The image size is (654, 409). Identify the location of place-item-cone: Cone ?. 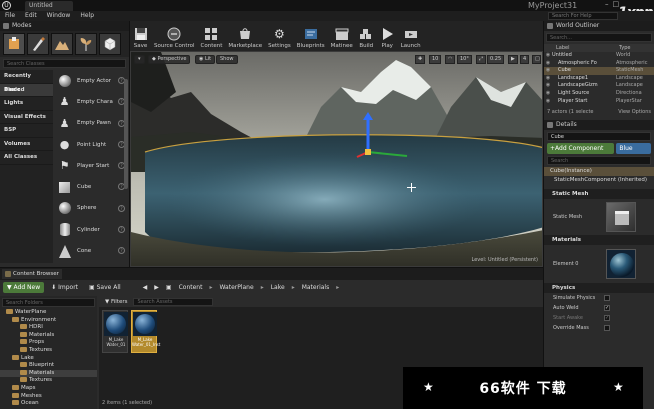
(91, 250).